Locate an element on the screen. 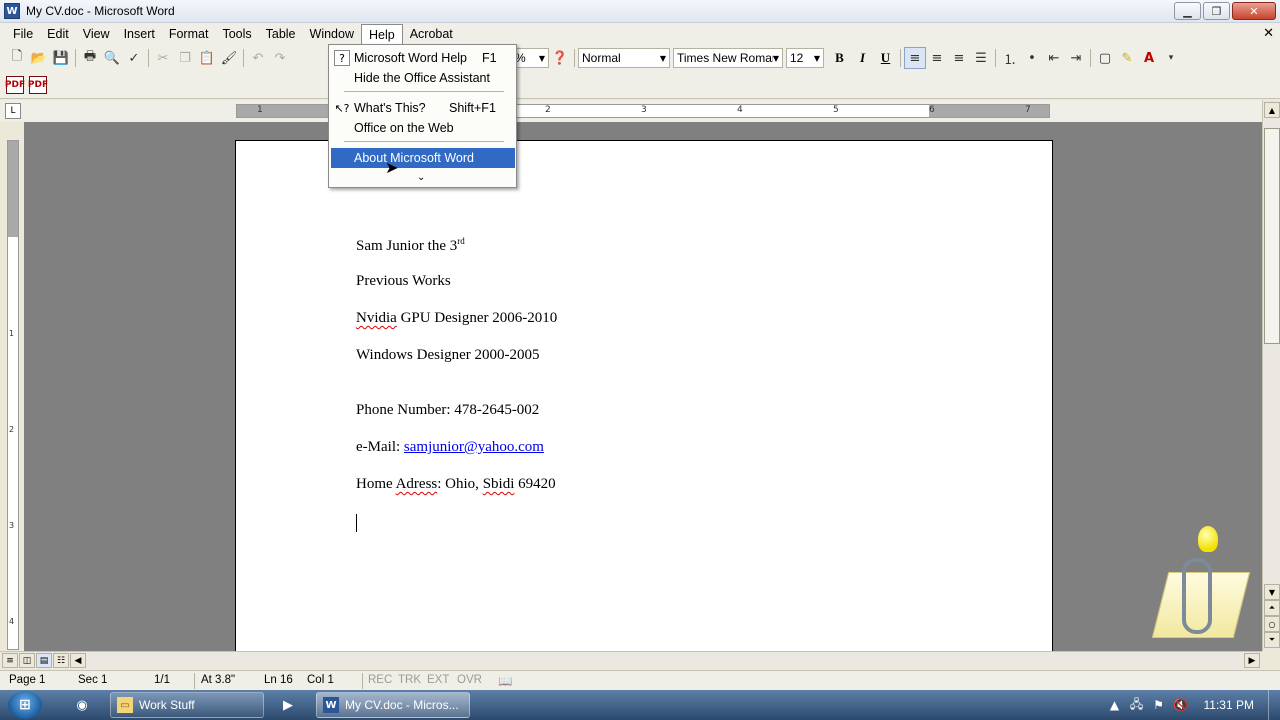  document-line-job-1: Nvidia GPU Designer 2006-2010 is located at coordinates (456, 318).